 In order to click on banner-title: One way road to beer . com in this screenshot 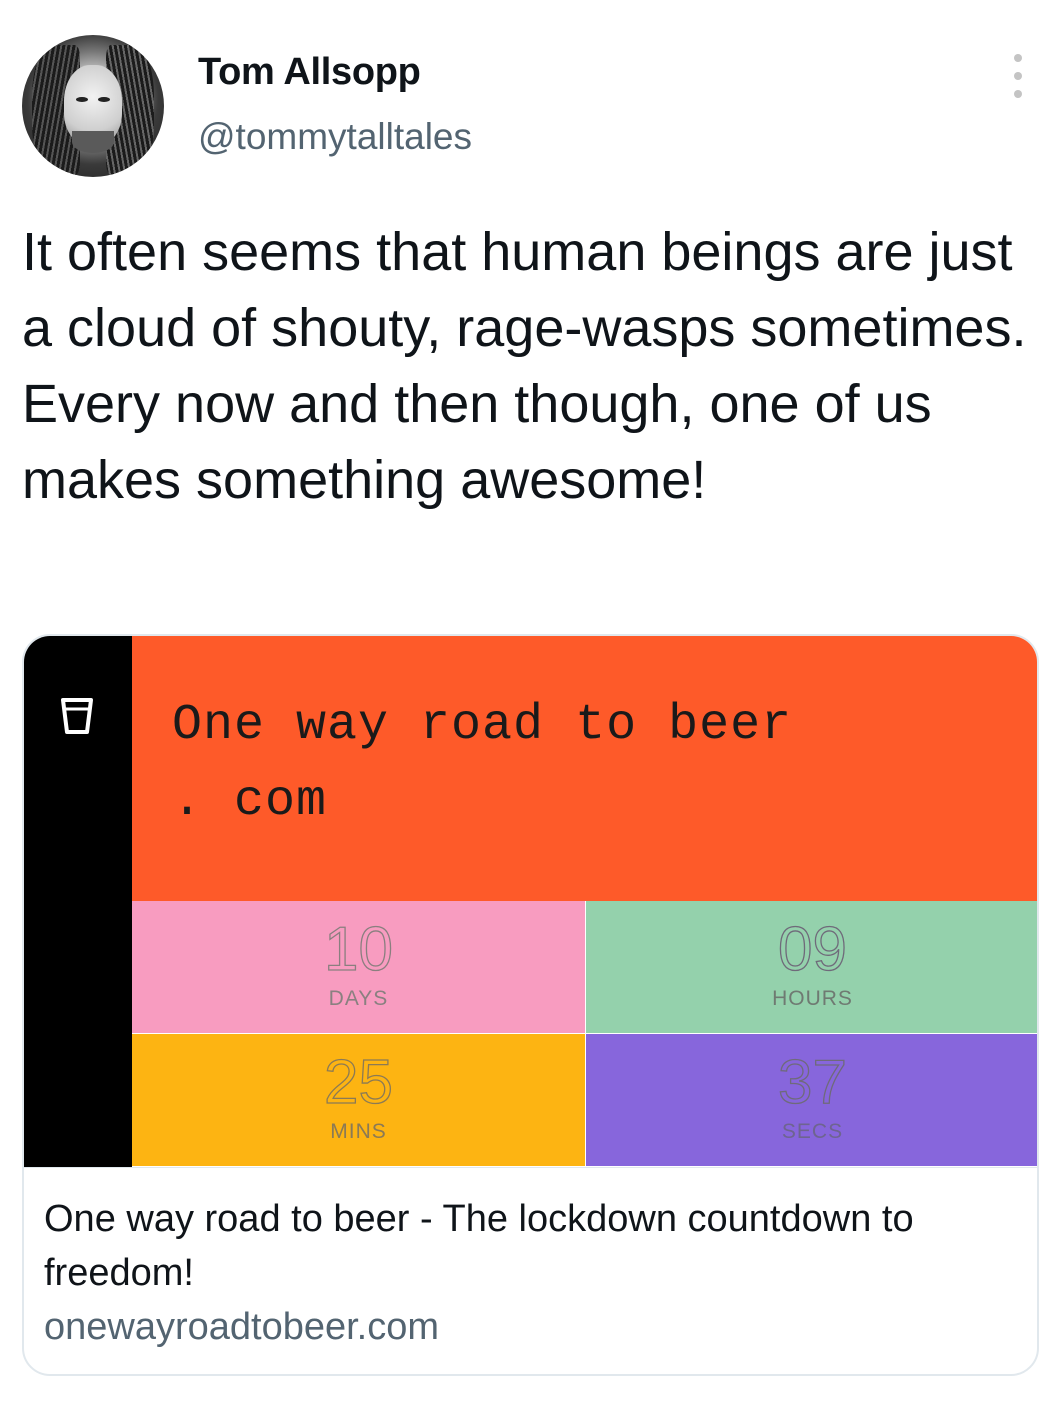, I will do `click(582, 764)`.